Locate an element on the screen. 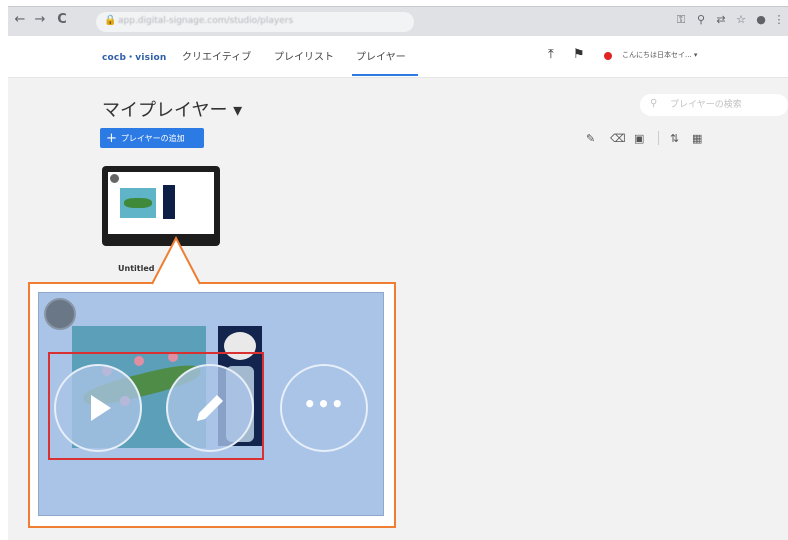 Image resolution: width=788 pixels, height=540 pixels. url-text: app.digital-signage.com/studio/players is located at coordinates (206, 21).